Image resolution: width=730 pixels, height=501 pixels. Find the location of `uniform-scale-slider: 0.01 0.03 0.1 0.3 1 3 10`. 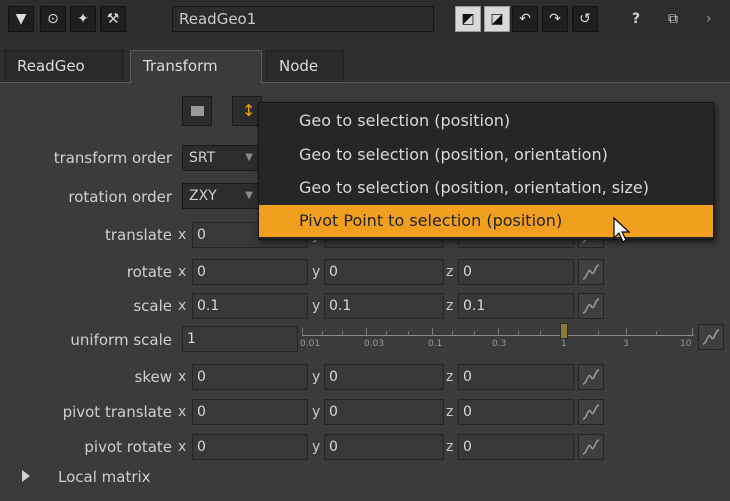

uniform-scale-slider: 0.01 0.03 0.1 0.3 1 3 10 is located at coordinates (497, 336).